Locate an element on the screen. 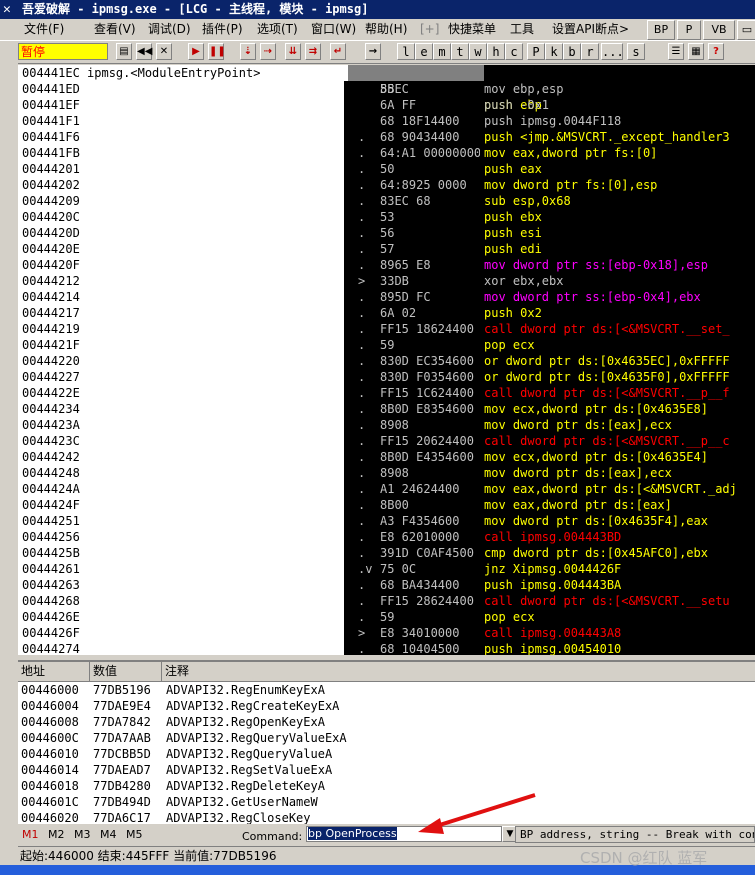 The image size is (755, 875). step-into-icon: ⇣ is located at coordinates (248, 51).